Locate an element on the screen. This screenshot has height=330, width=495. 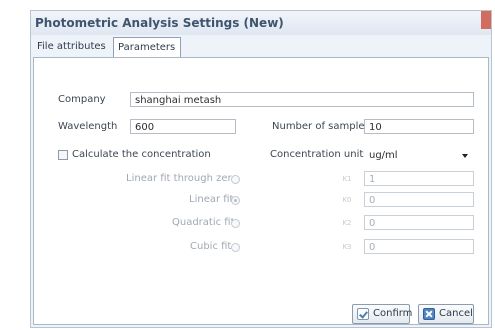
k2-input: 0 is located at coordinates (419, 222).